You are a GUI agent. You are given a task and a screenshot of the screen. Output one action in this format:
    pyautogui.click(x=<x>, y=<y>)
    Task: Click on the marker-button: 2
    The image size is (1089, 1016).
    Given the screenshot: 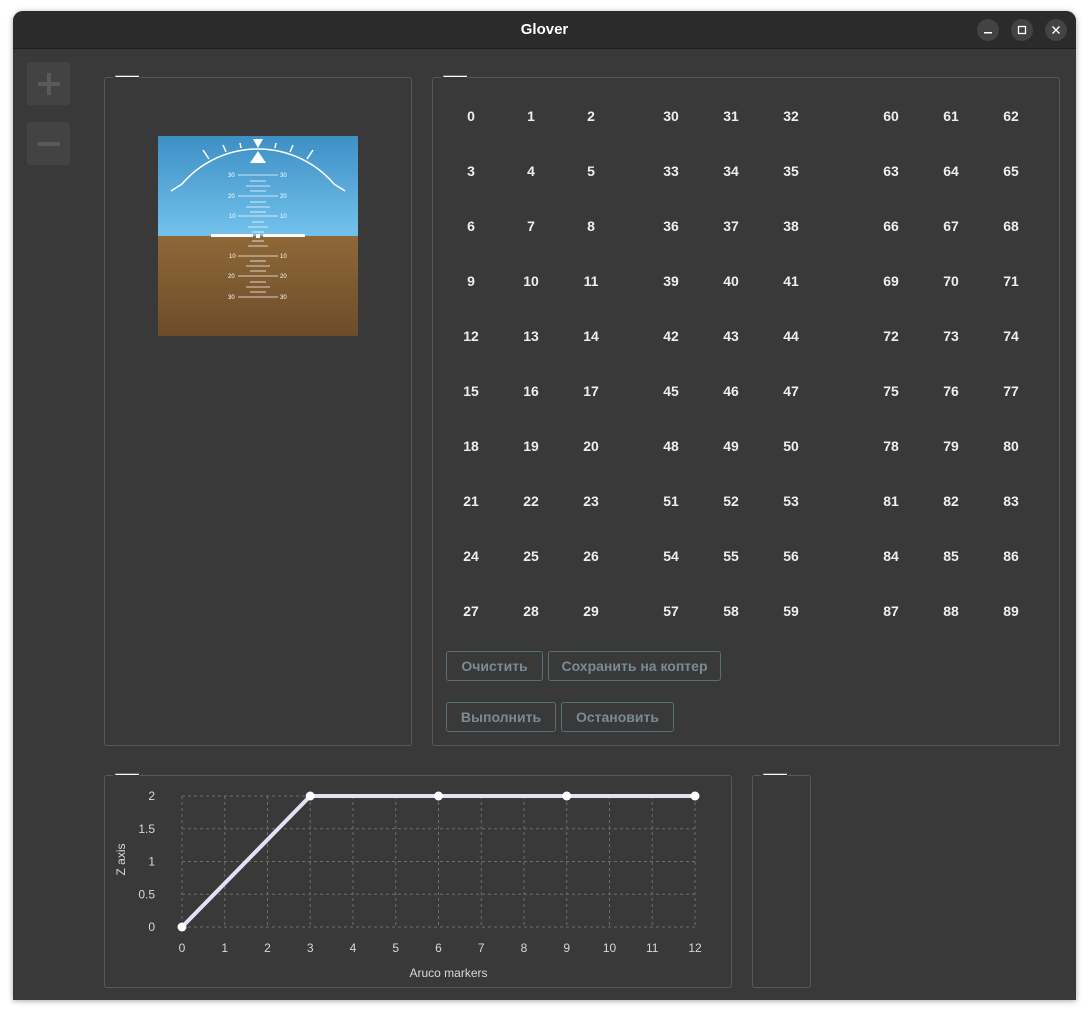 What is the action you would take?
    pyautogui.click(x=591, y=116)
    